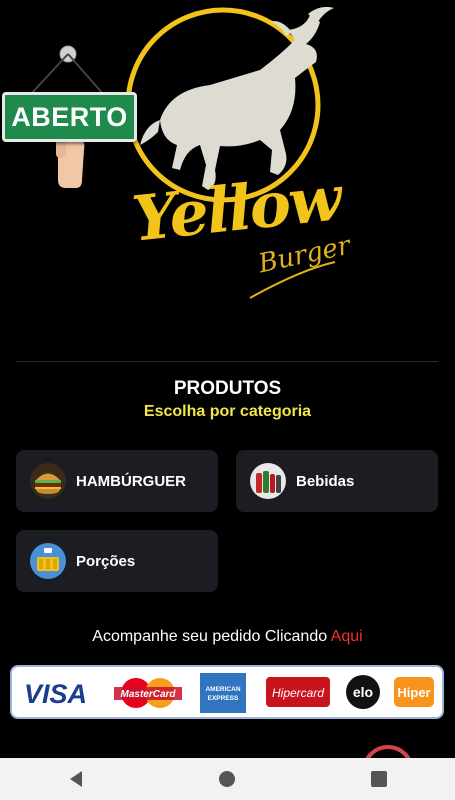 Image resolution: width=455 pixels, height=800 pixels. What do you see at coordinates (210, 636) in the screenshot?
I see `track-order-text: Acompanhe seu pedido Clicando` at bounding box center [210, 636].